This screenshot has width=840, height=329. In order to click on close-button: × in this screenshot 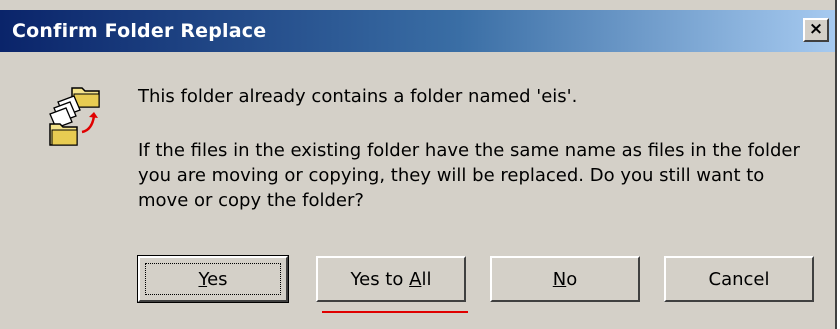, I will do `click(816, 30)`.